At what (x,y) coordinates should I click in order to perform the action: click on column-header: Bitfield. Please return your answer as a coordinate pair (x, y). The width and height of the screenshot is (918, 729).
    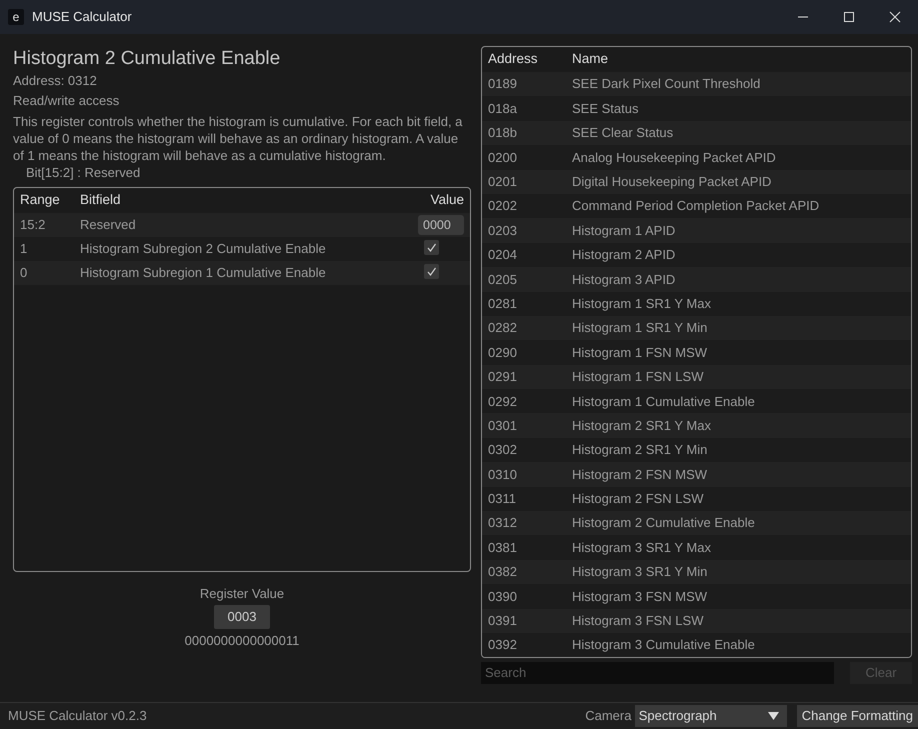
    Looking at the image, I should click on (101, 200).